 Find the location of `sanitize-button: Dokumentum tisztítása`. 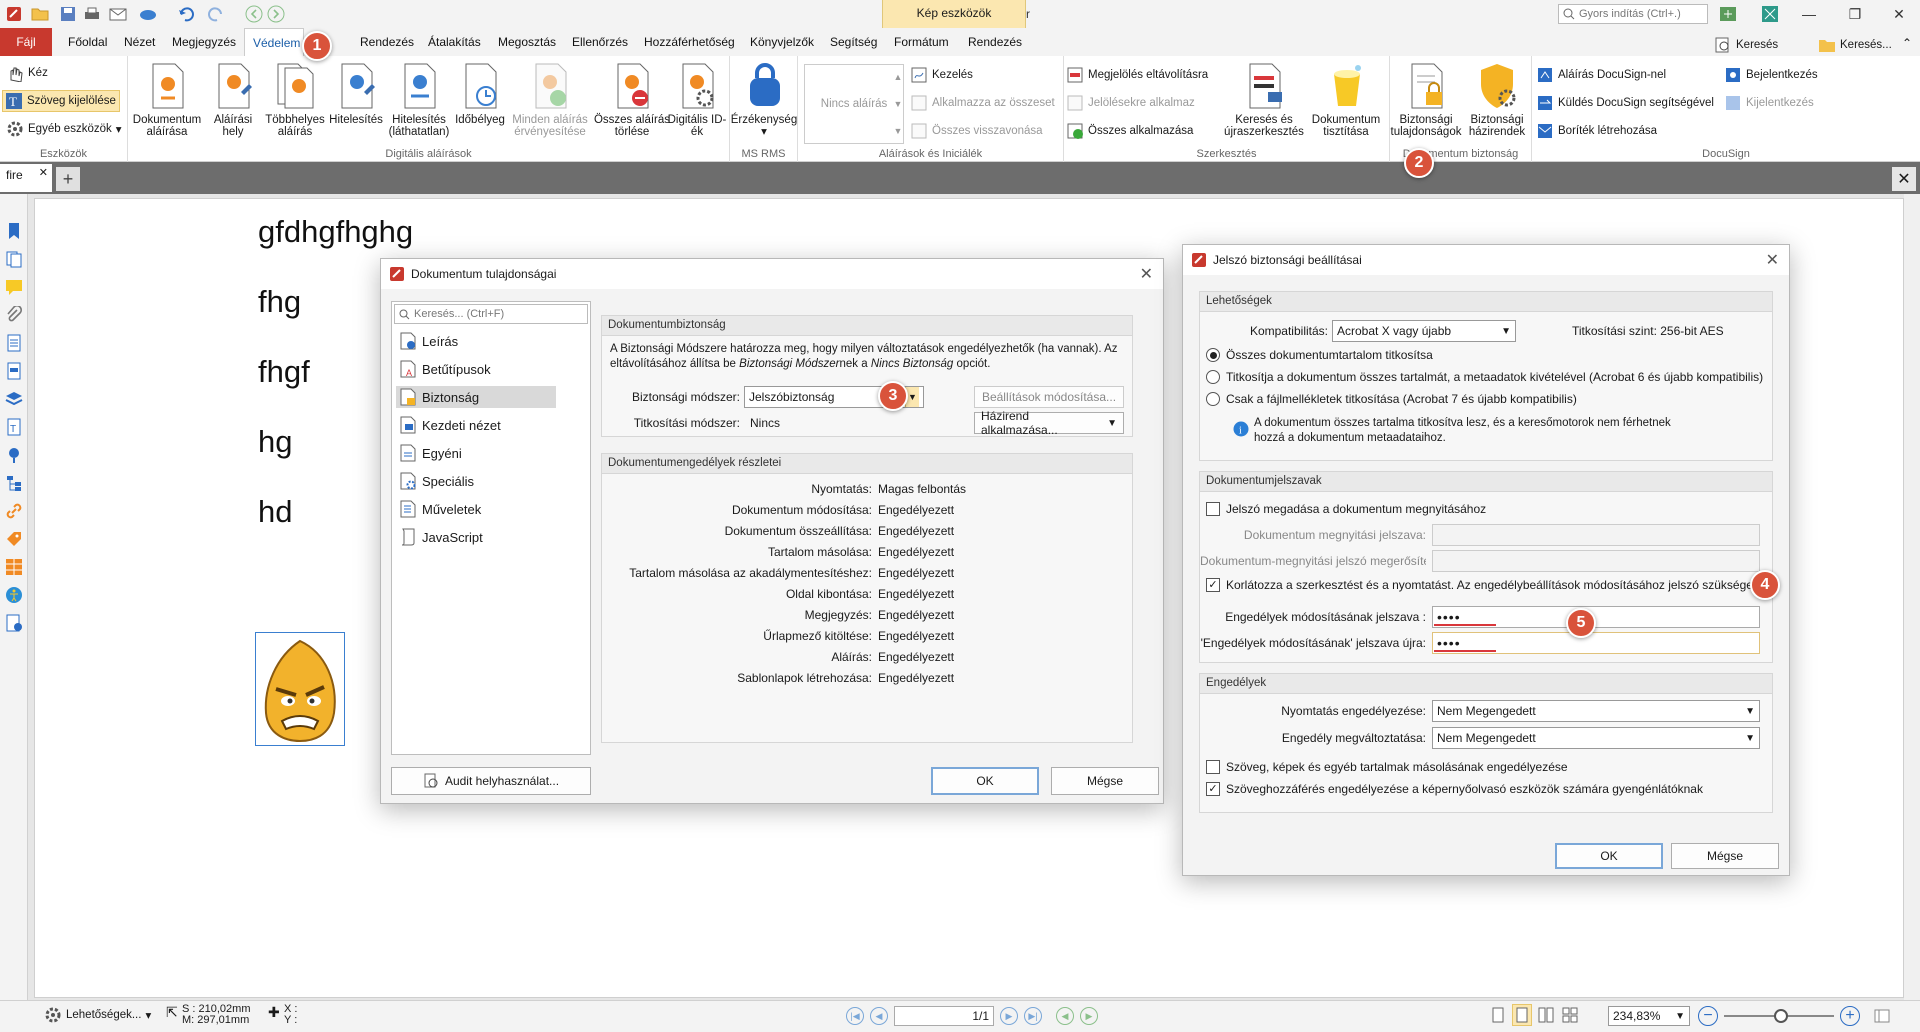

sanitize-button: Dokumentum tisztítása is located at coordinates (1346, 100).